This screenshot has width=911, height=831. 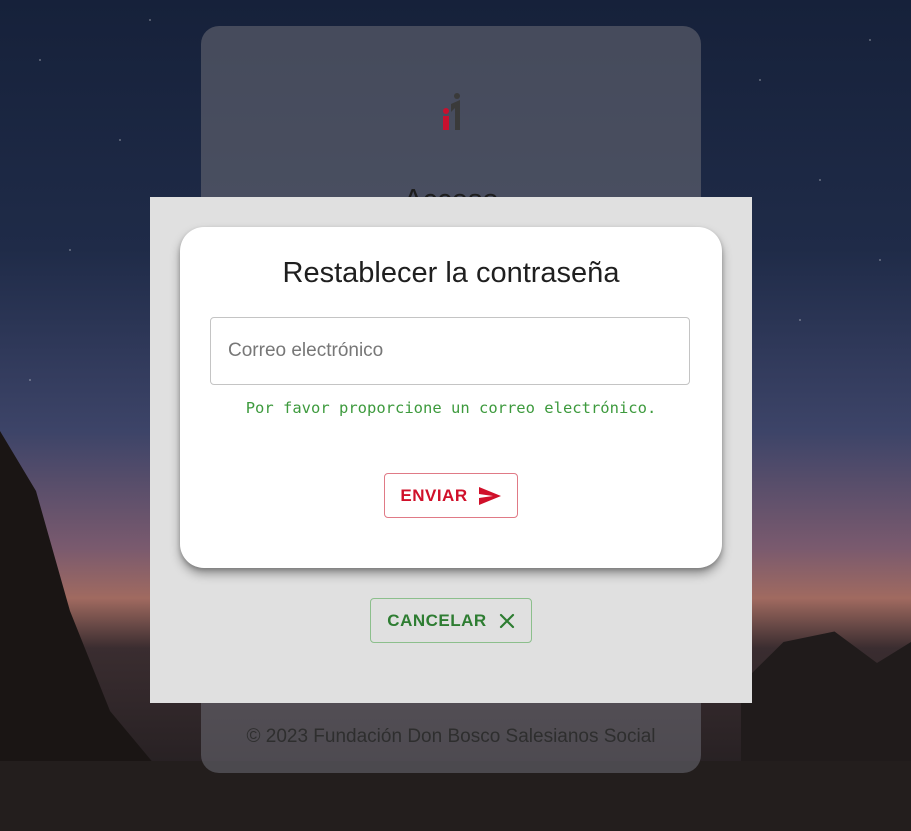 I want to click on email-input, so click(x=450, y=351).